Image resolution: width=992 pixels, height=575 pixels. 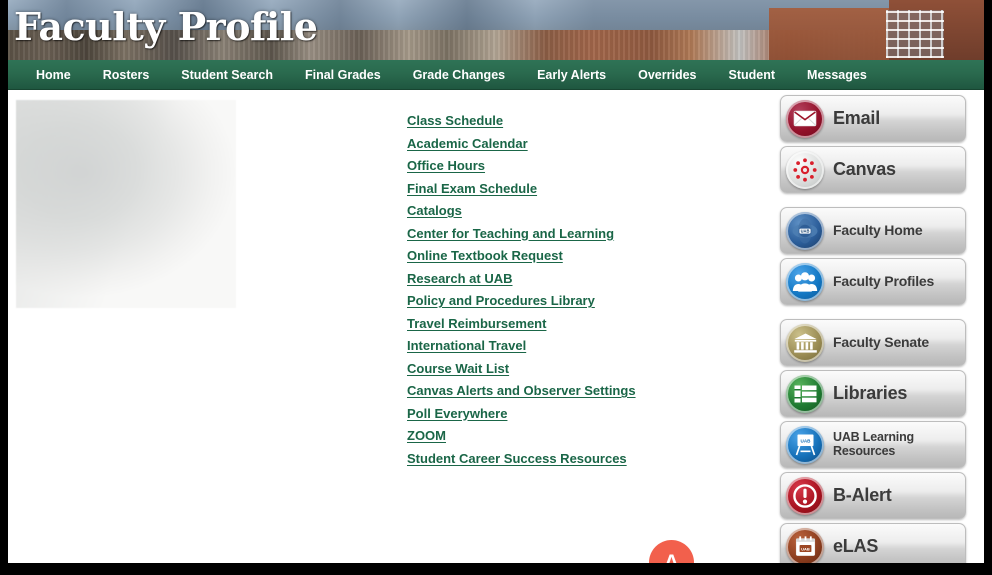 What do you see at coordinates (870, 393) in the screenshot?
I see `sidebar-button-label: Libraries` at bounding box center [870, 393].